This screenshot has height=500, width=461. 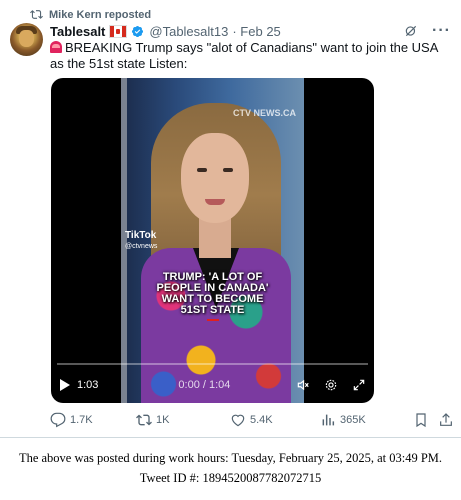 What do you see at coordinates (163, 420) in the screenshot?
I see `repost-count: 1K` at bounding box center [163, 420].